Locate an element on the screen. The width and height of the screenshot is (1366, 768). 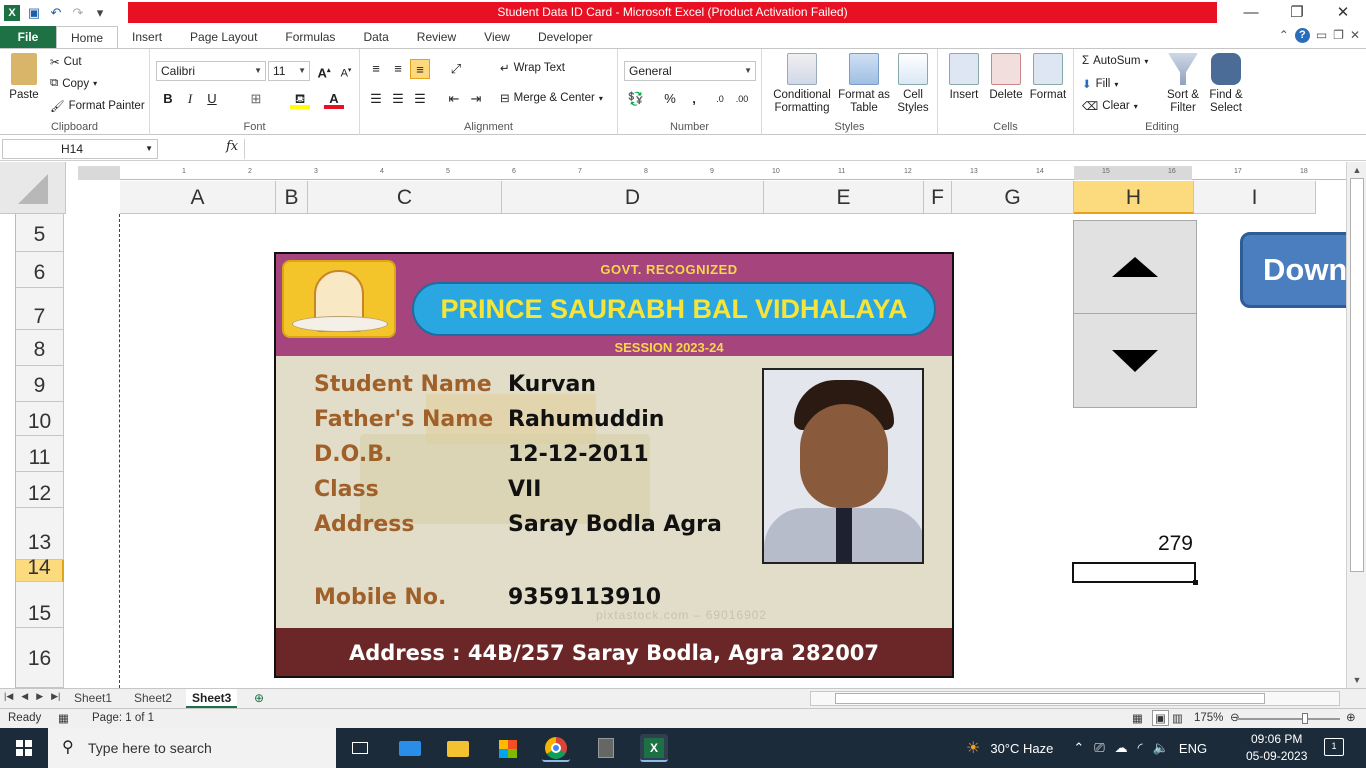
page-break-view-icon: ▥ is located at coordinates (1177, 718).